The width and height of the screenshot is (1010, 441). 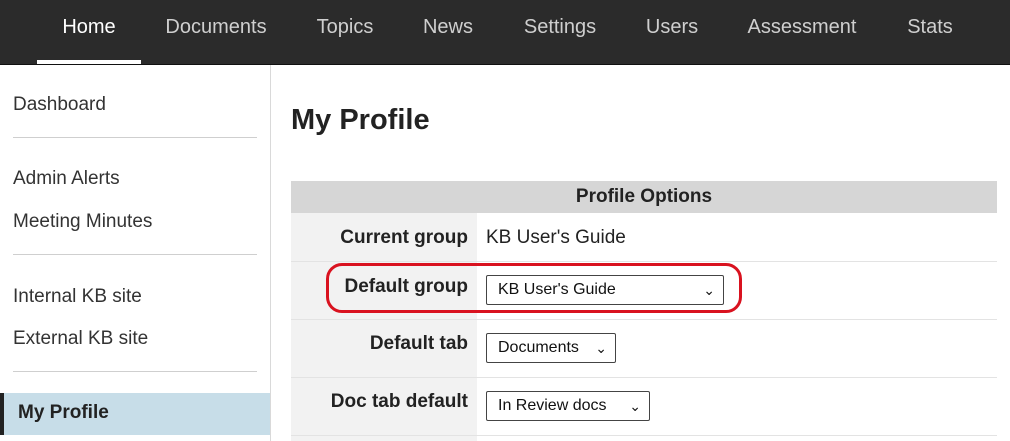 I want to click on current-group-value: KB User's Guide, so click(x=556, y=237).